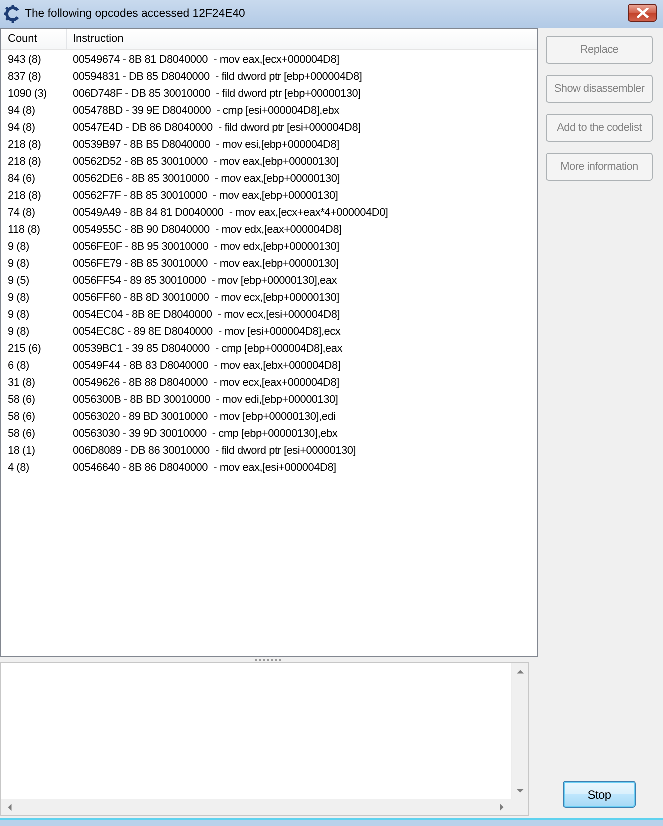 This screenshot has height=826, width=663. Describe the element at coordinates (206, 366) in the screenshot. I see `instruction-cell-text: 00549F44 - 8B 83 D8040000 - mov eax,[ebx+000004D8]` at that location.